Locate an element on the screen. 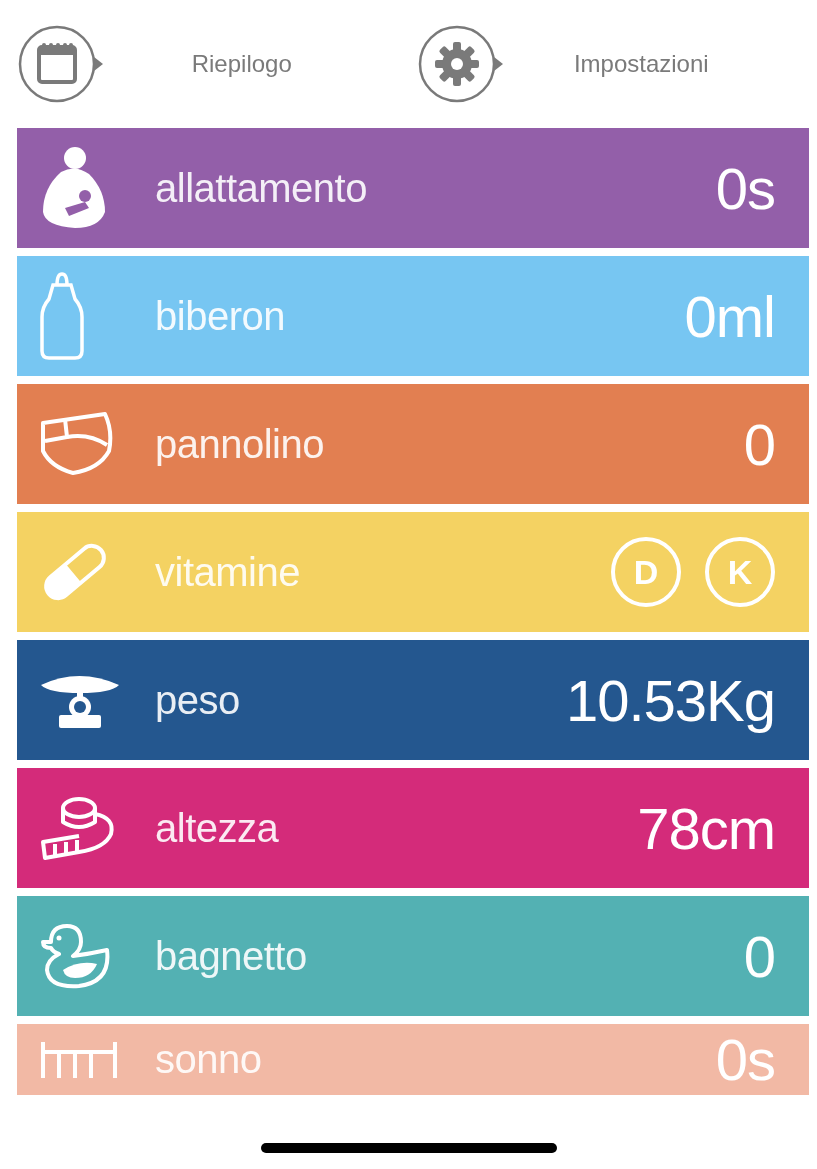 The image size is (817, 1169). row-label: pannolino is located at coordinates (240, 444).